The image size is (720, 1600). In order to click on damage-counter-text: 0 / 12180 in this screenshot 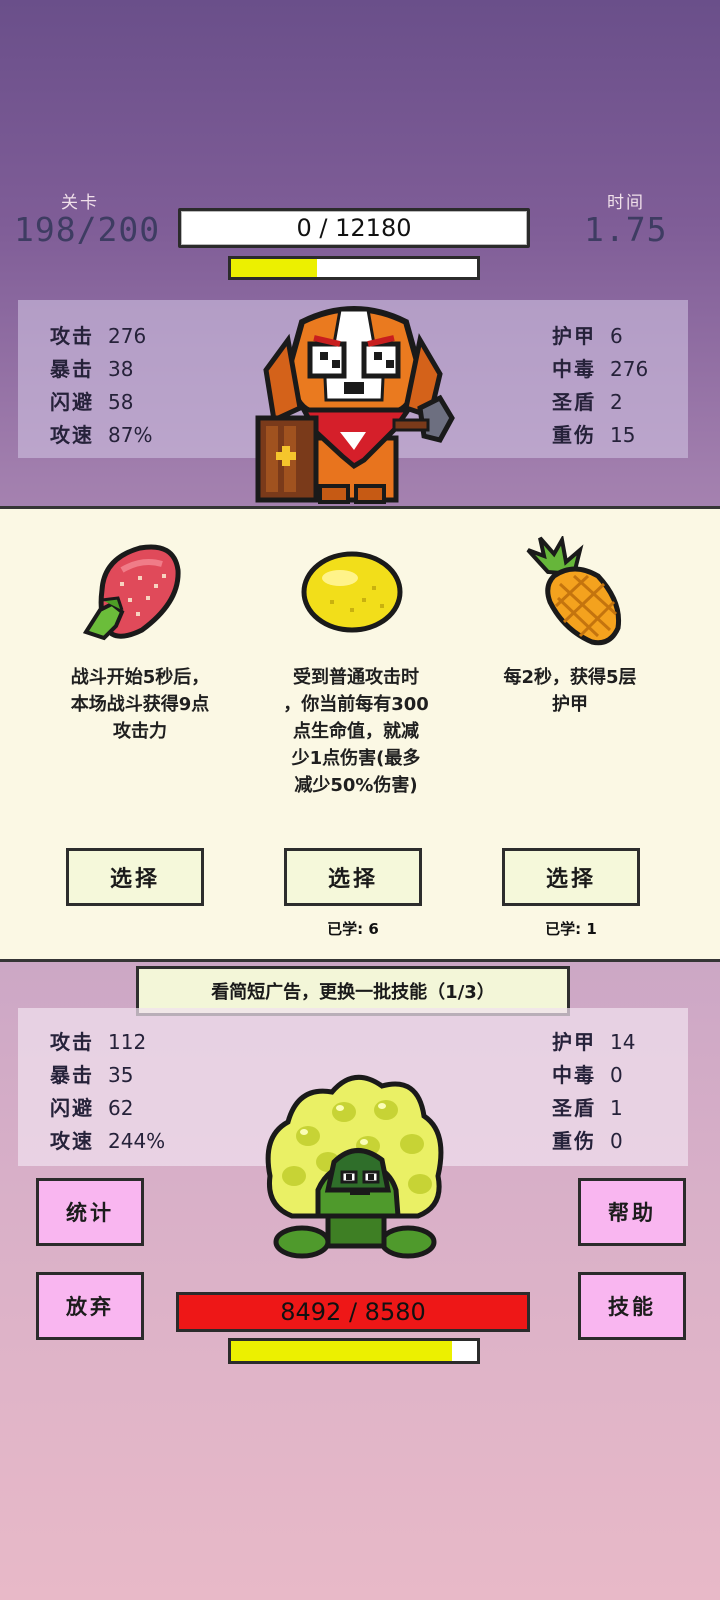, I will do `click(354, 228)`.